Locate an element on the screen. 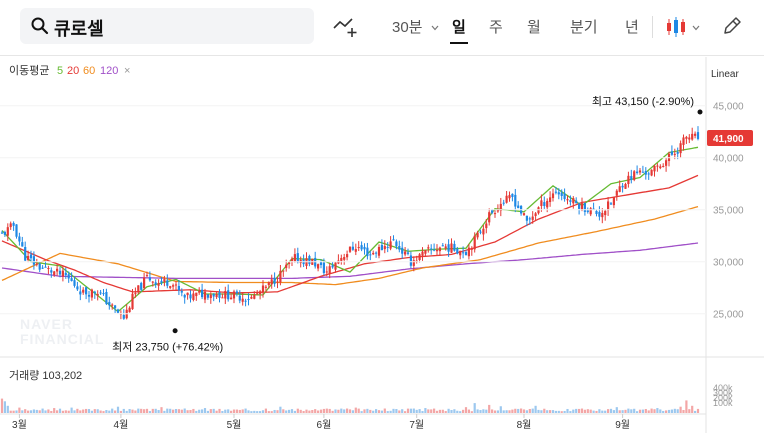 This screenshot has height=433, width=764. ma20-legend: 20 is located at coordinates (73, 71).